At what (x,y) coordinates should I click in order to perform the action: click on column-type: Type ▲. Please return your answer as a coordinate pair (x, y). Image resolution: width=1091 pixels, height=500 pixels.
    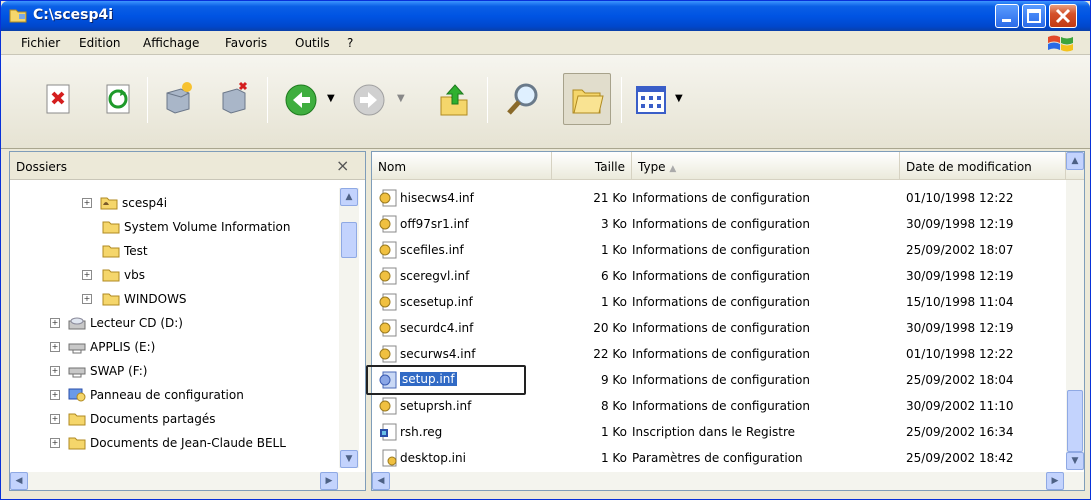
    Looking at the image, I should click on (766, 166).